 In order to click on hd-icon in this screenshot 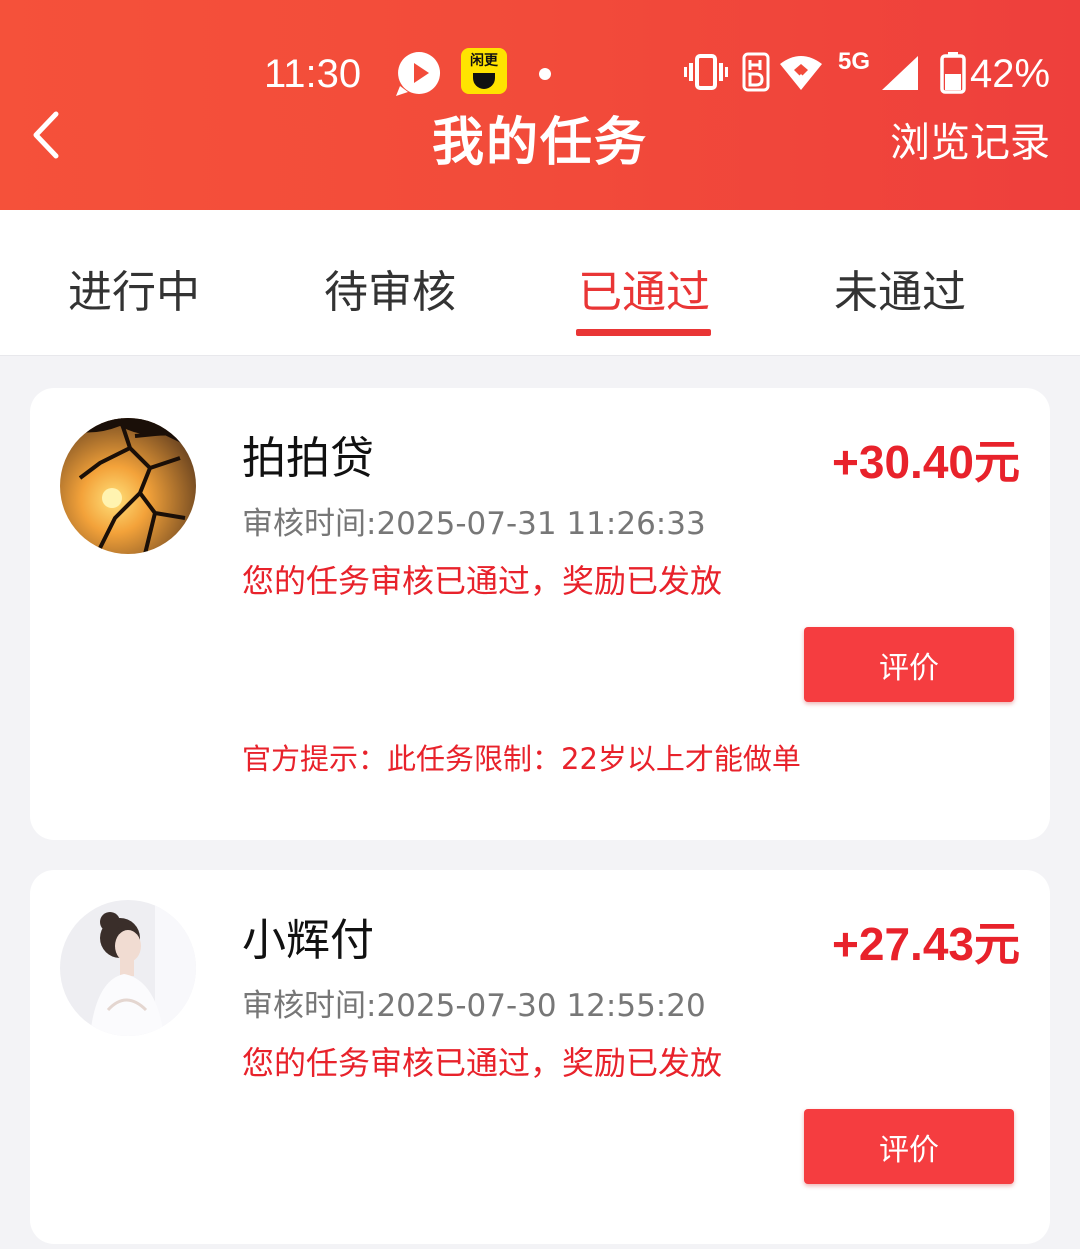, I will do `click(756, 72)`.